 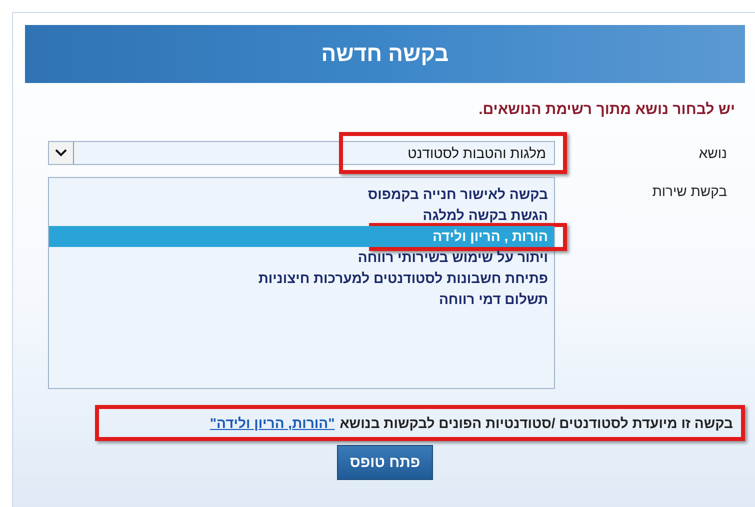 What do you see at coordinates (301, 278) in the screenshot?
I see `list-option: פתיחת חשבונות לסטודנטים למערכות חיצוניות` at bounding box center [301, 278].